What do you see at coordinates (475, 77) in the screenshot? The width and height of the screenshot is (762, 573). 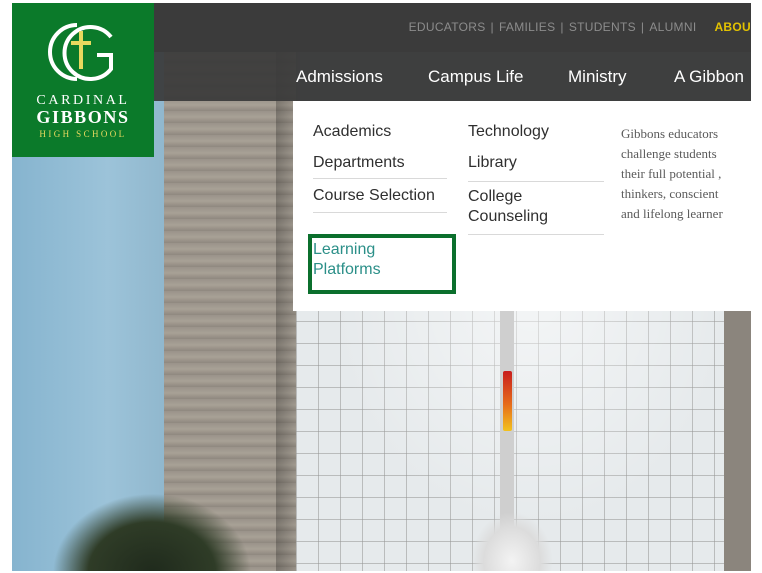 I see `nav-campus-life: Campus Life` at bounding box center [475, 77].